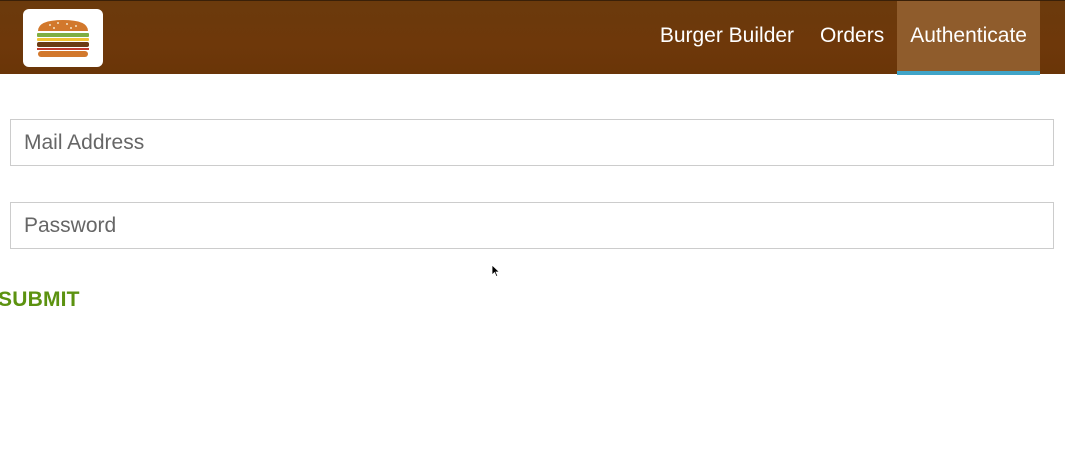 This screenshot has height=453, width=1065. I want to click on logo, so click(63, 38).